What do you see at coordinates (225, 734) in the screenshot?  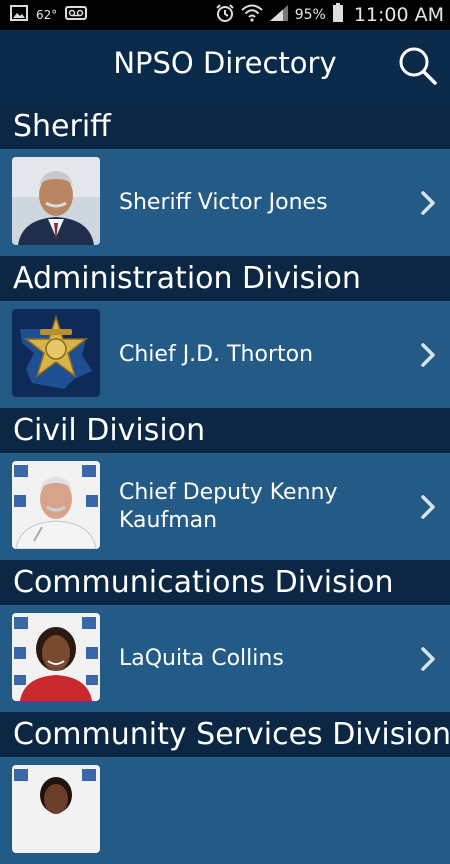 I see `section-header-community-services: Community Services Division` at bounding box center [225, 734].